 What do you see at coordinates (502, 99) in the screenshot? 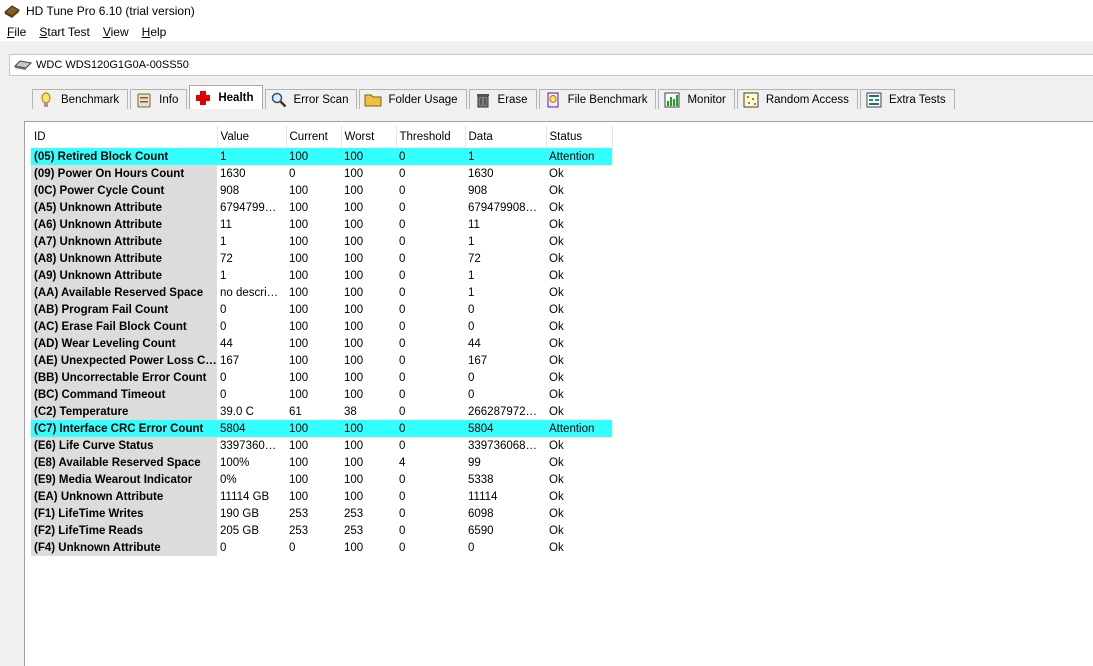
I see `tab-erase: Erase` at bounding box center [502, 99].